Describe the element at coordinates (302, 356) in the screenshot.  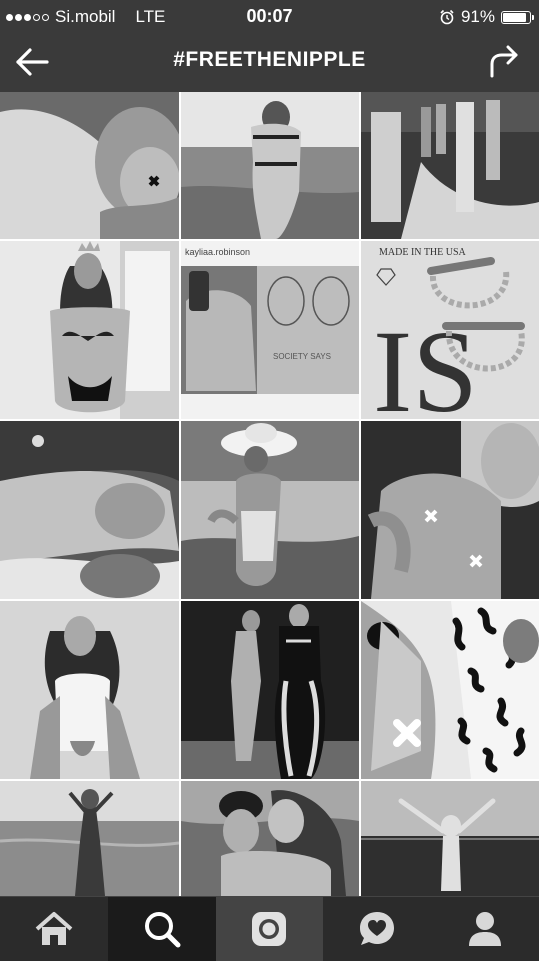
I see `tile-drawing-text: SOCIETY SAYS` at that location.